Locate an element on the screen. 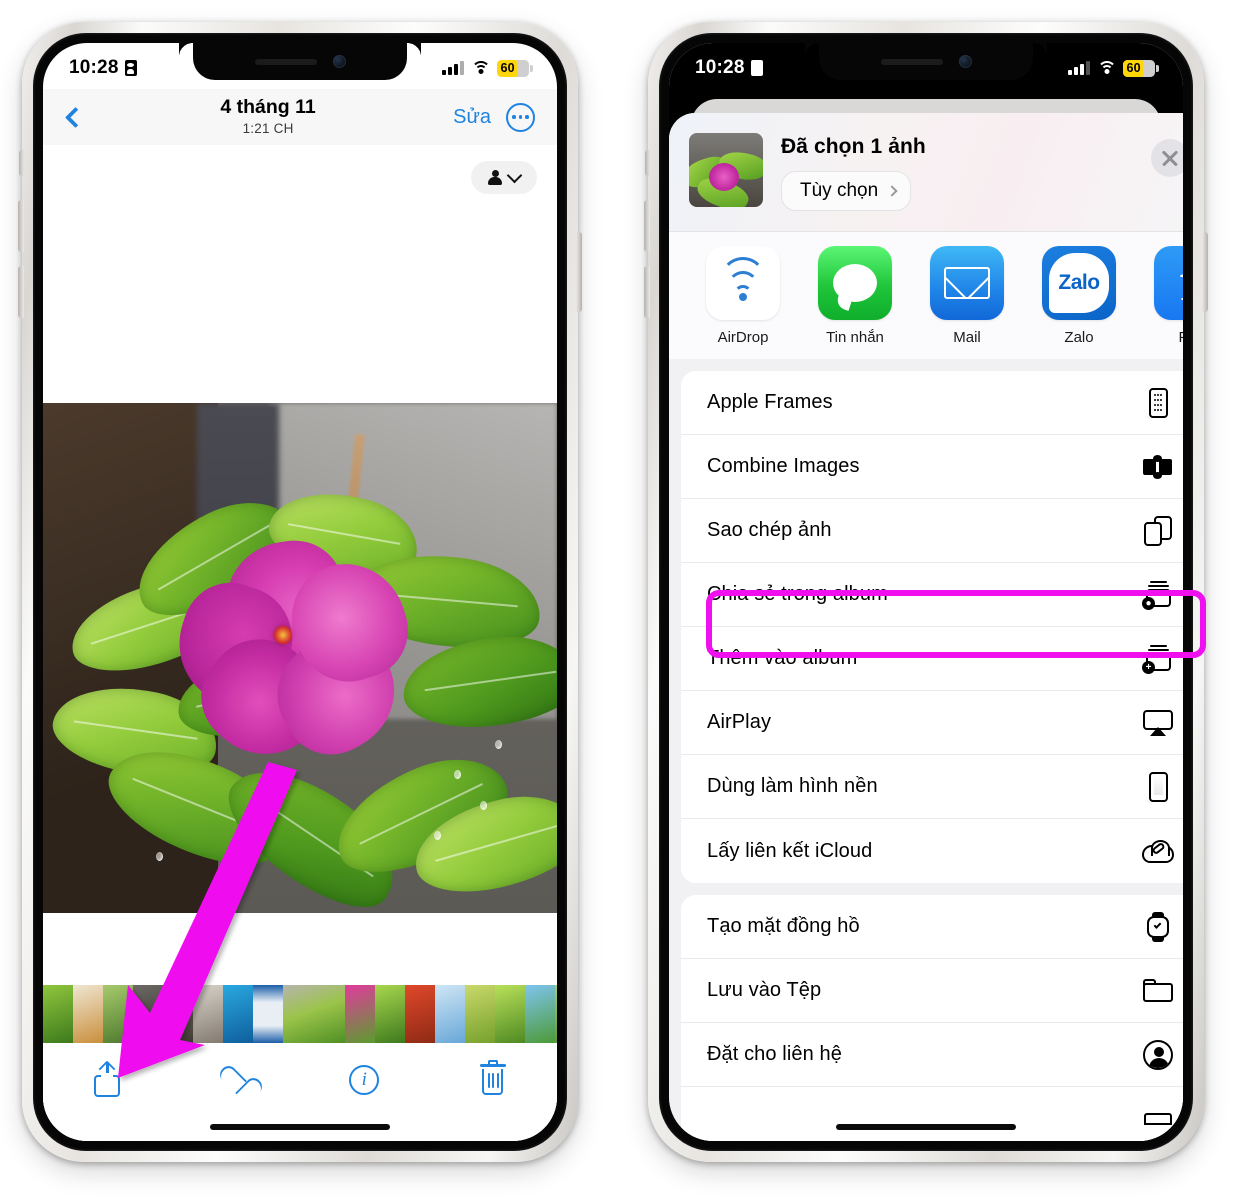 The image size is (1236, 1200). share-button is located at coordinates (107, 1080).